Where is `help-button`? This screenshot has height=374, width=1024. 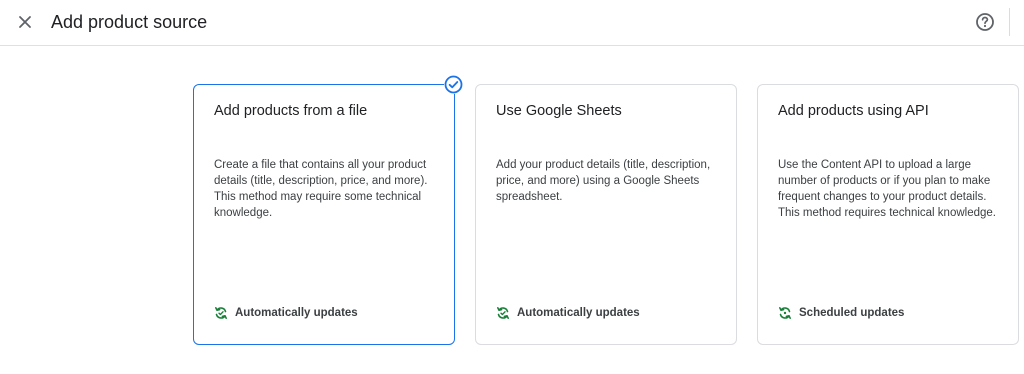
help-button is located at coordinates (985, 22).